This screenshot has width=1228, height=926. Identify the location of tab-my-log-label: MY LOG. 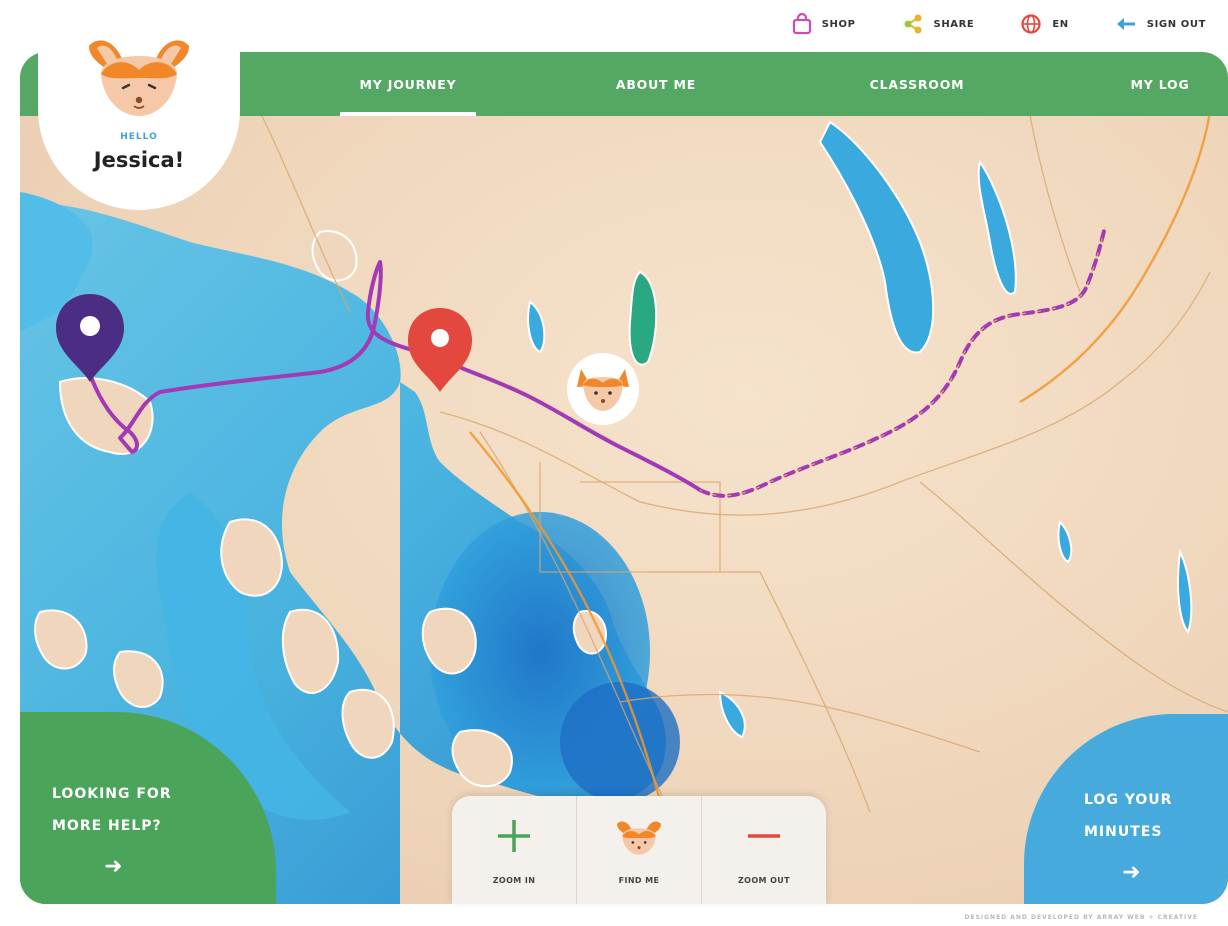
(1160, 84).